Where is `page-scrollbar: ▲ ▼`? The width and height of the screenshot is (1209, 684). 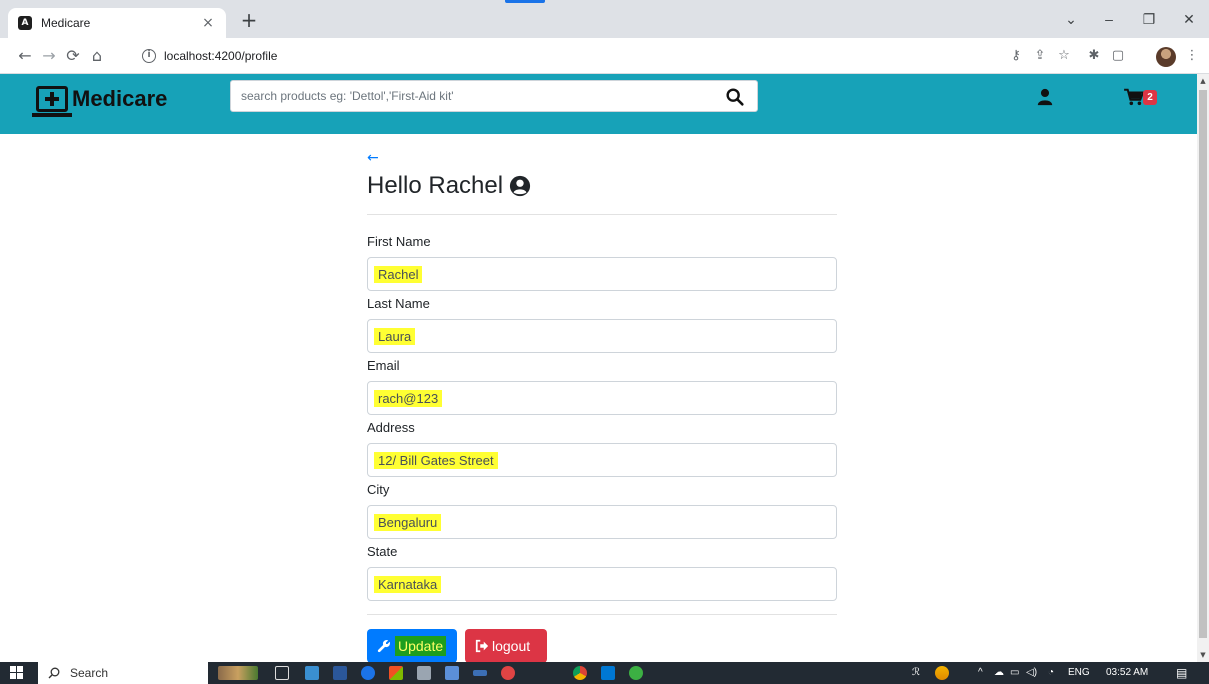 page-scrollbar: ▲ ▼ is located at coordinates (1203, 368).